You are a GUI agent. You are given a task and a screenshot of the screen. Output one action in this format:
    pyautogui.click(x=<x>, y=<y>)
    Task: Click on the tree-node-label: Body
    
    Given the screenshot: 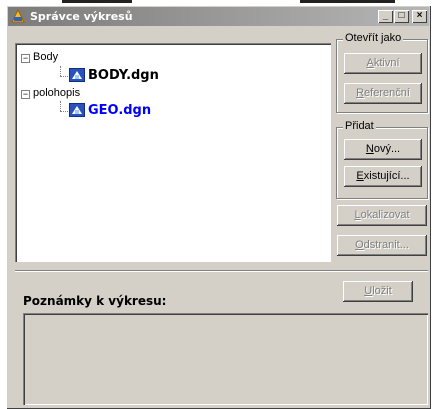 What is the action you would take?
    pyautogui.click(x=45, y=57)
    